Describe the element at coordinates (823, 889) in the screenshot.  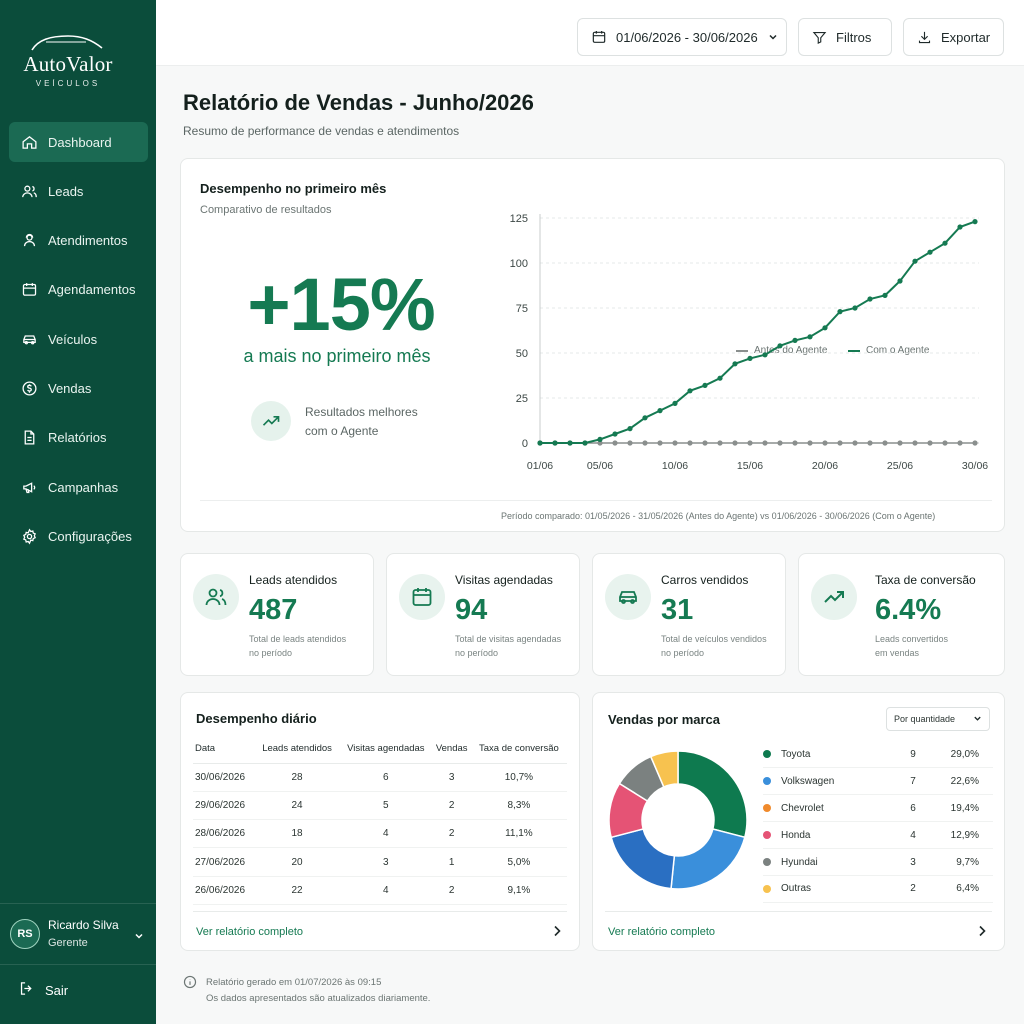
I see `brand-cell: Outras` at that location.